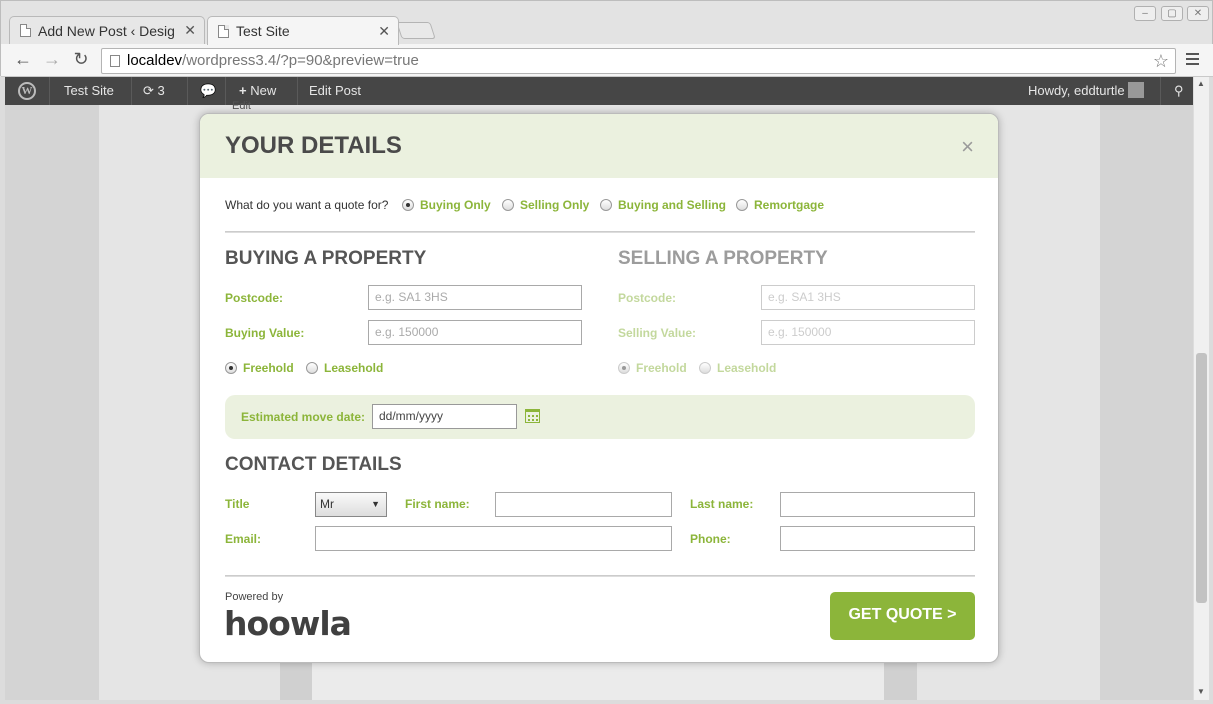  Describe the element at coordinates (723, 258) in the screenshot. I see `selling-heading: SELLING A PROPERTY` at that location.